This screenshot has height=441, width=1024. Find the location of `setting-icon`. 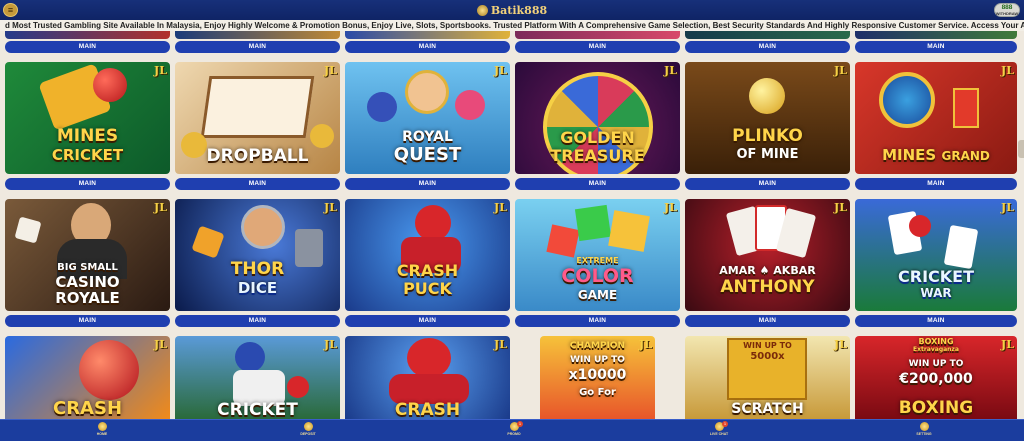

setting-icon is located at coordinates (924, 426).